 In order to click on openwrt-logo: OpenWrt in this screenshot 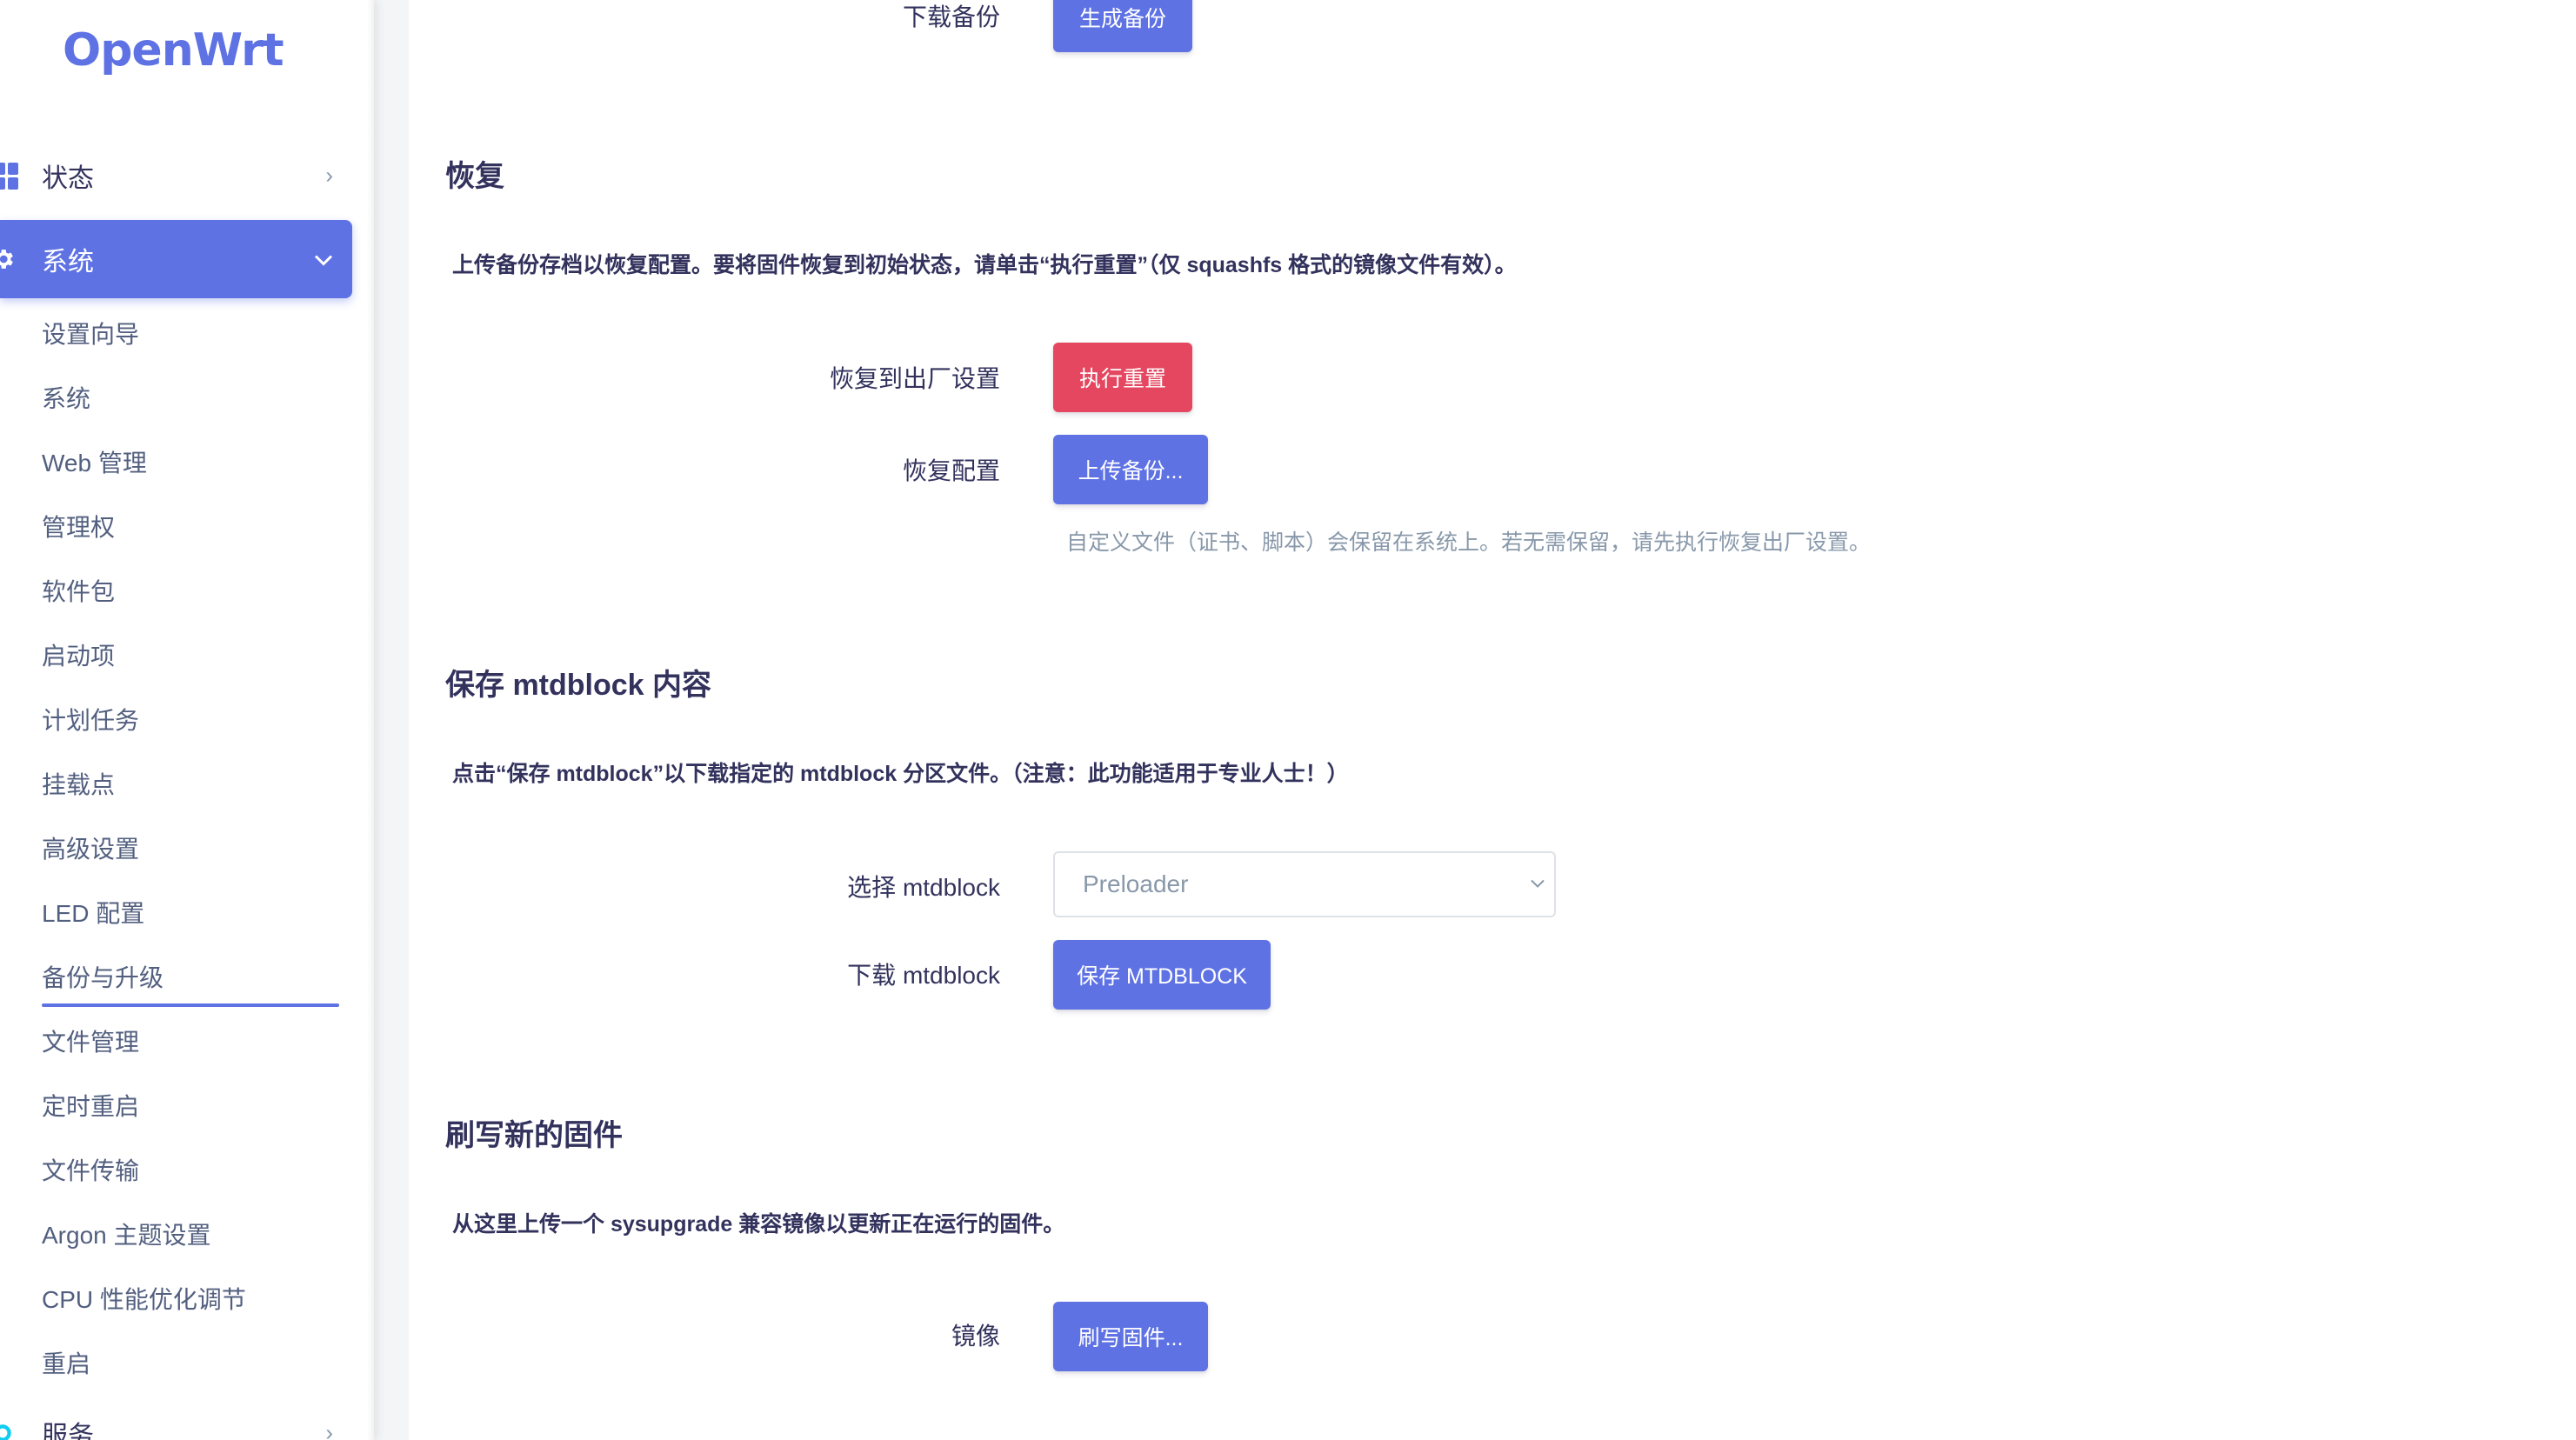, I will do `click(173, 54)`.